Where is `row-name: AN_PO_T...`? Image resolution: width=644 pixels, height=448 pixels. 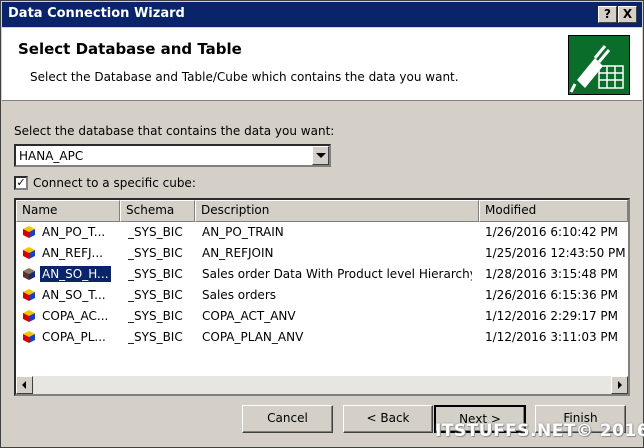
row-name: AN_PO_T... is located at coordinates (74, 232).